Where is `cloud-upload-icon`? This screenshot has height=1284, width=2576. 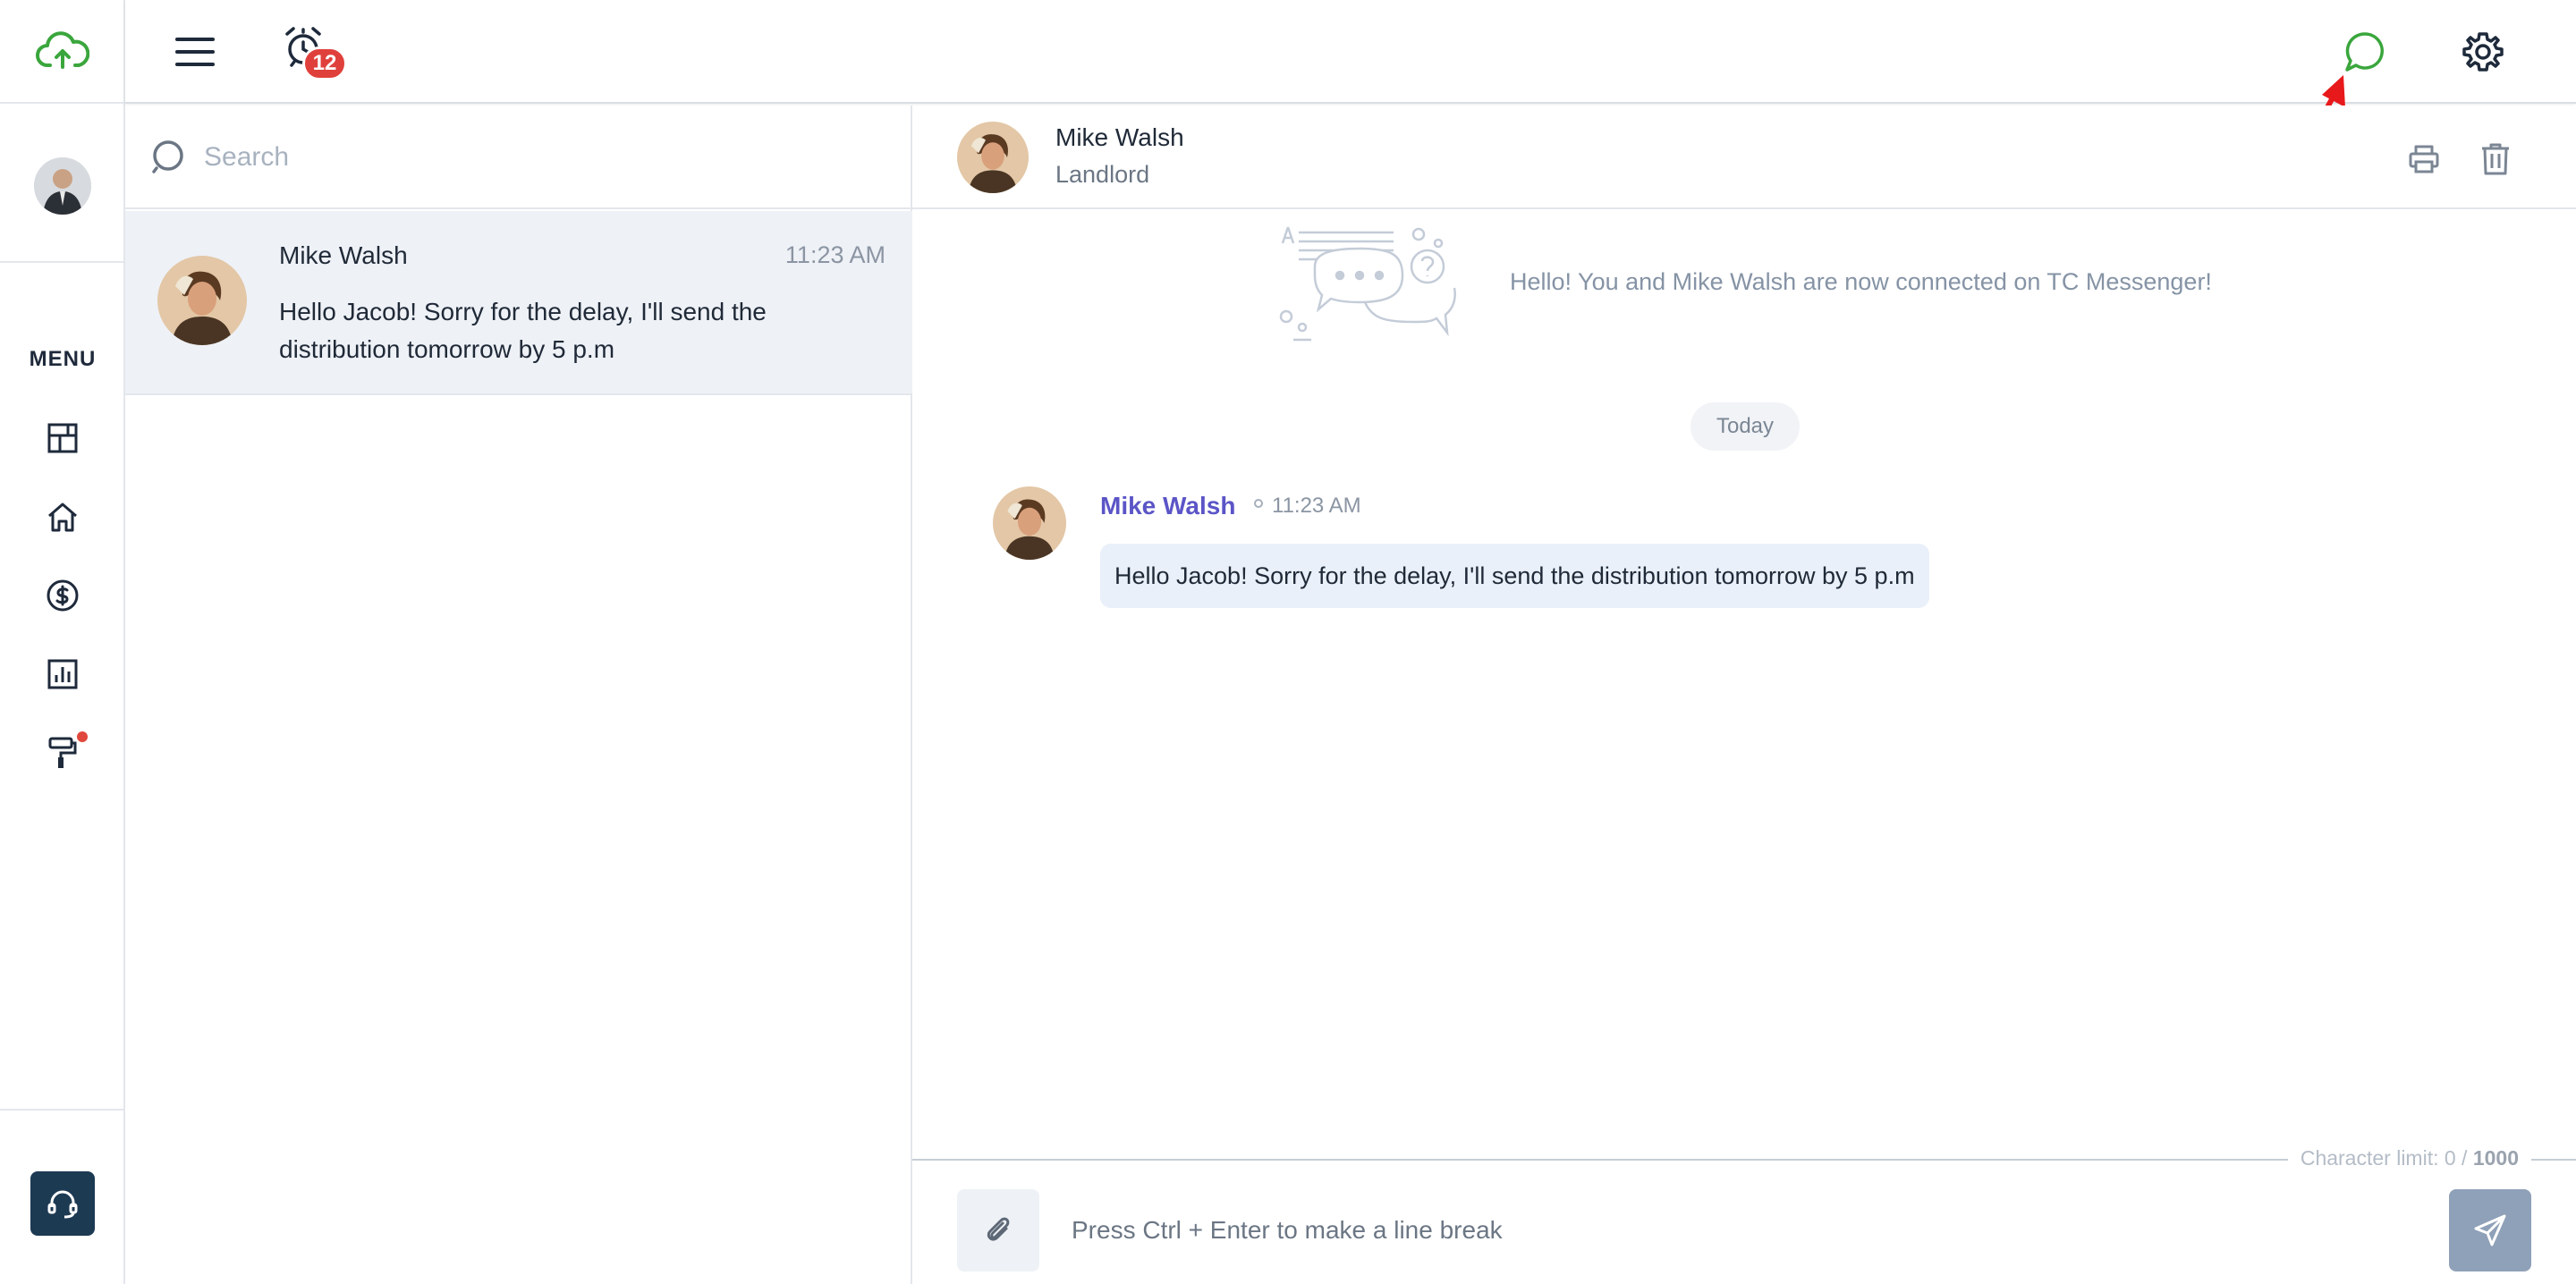
cloud-upload-icon is located at coordinates (62, 50).